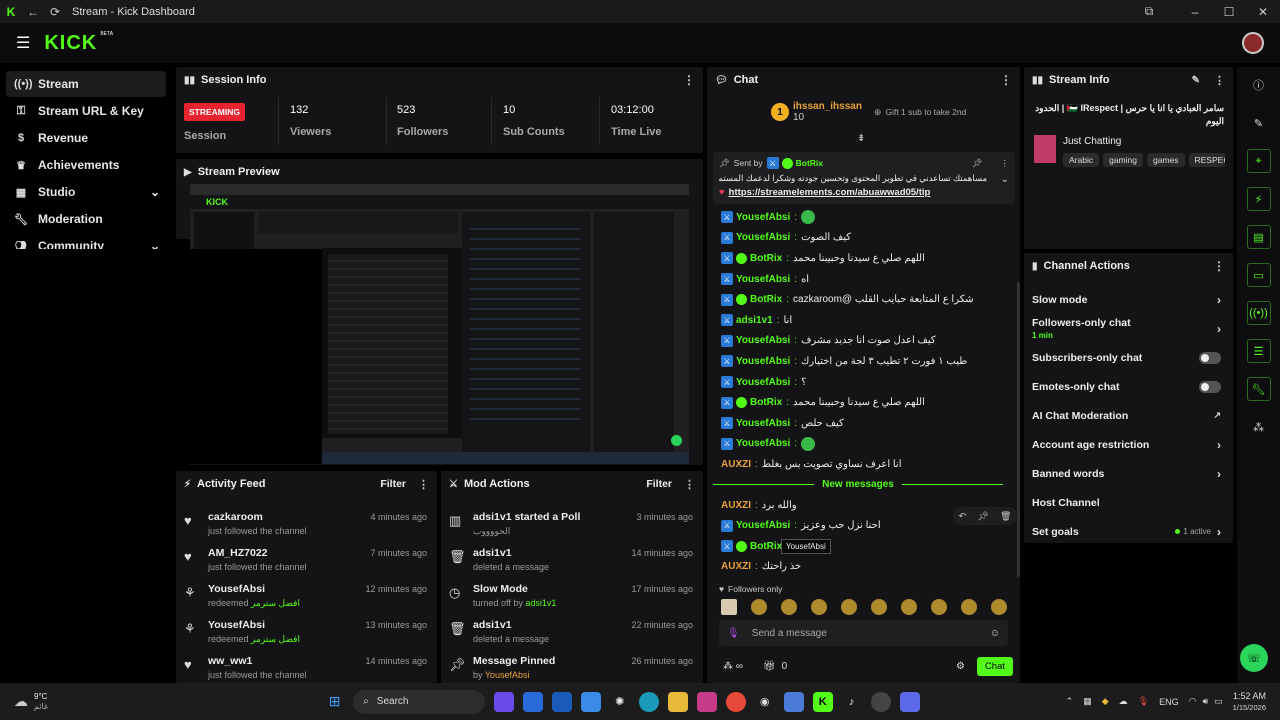 The width and height of the screenshot is (1280, 720). I want to click on menu-icon: ☰, so click(23, 43).